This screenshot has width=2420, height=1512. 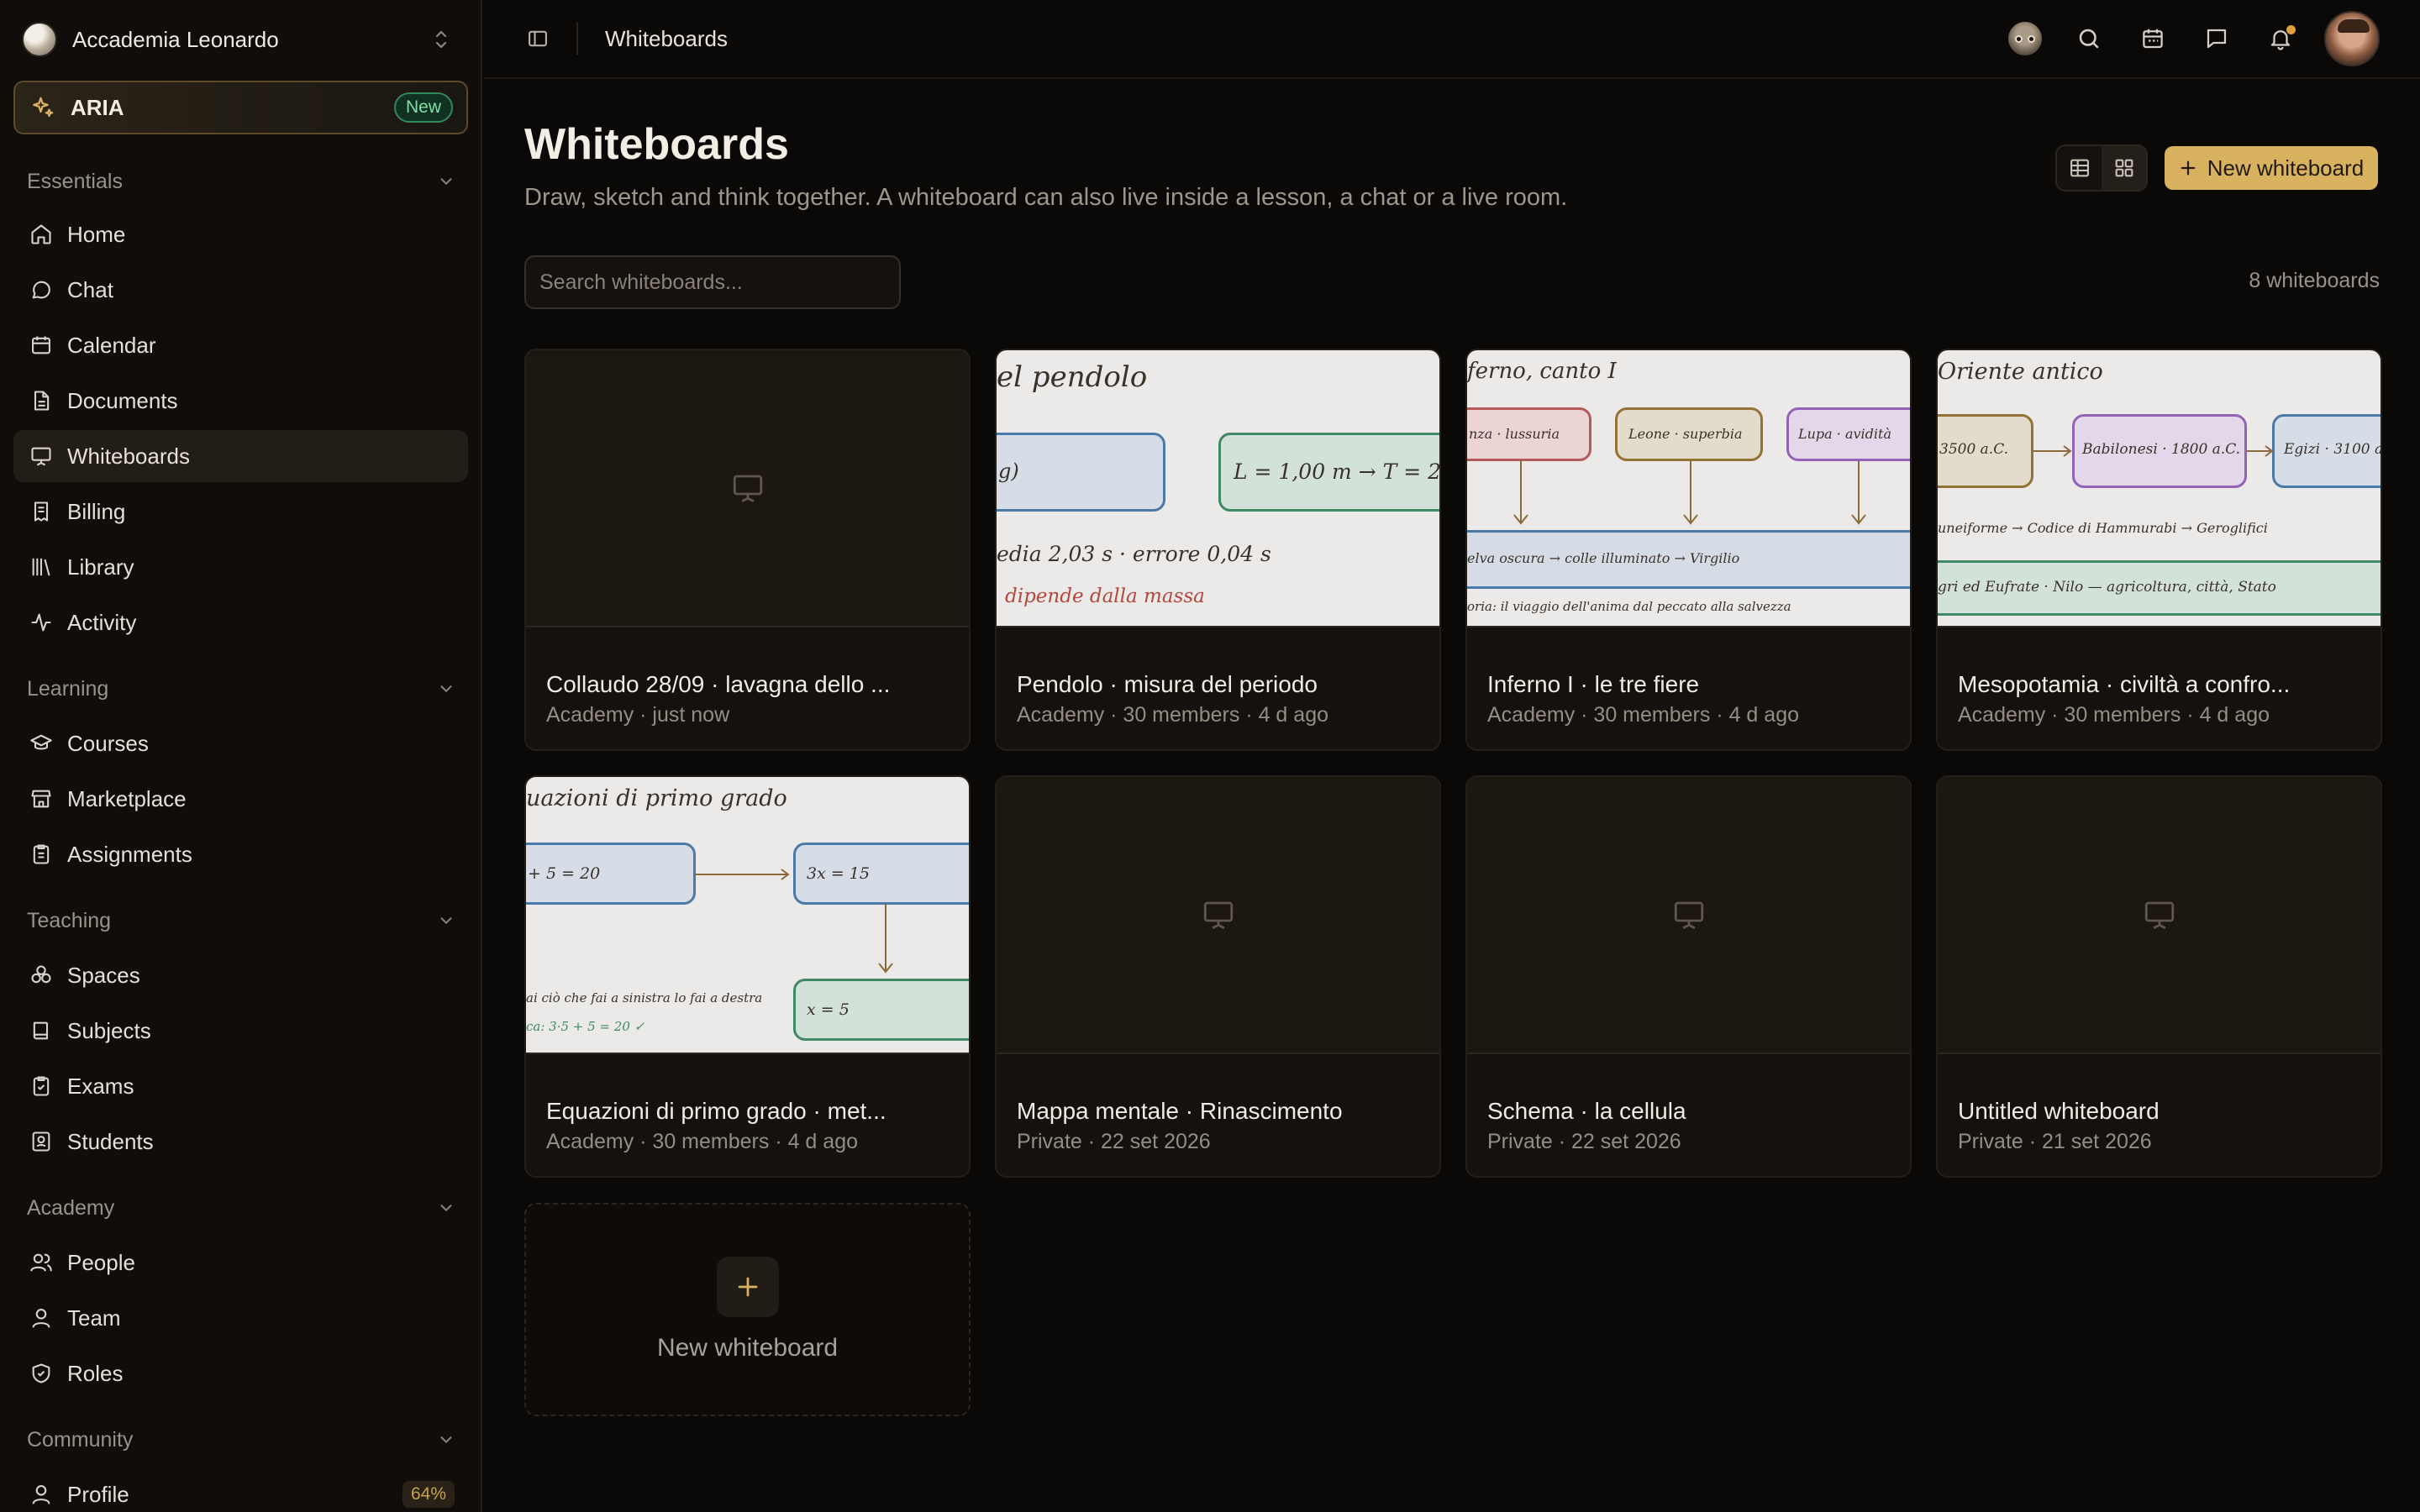 I want to click on thumb-box-text: x = 5, so click(x=828, y=1009).